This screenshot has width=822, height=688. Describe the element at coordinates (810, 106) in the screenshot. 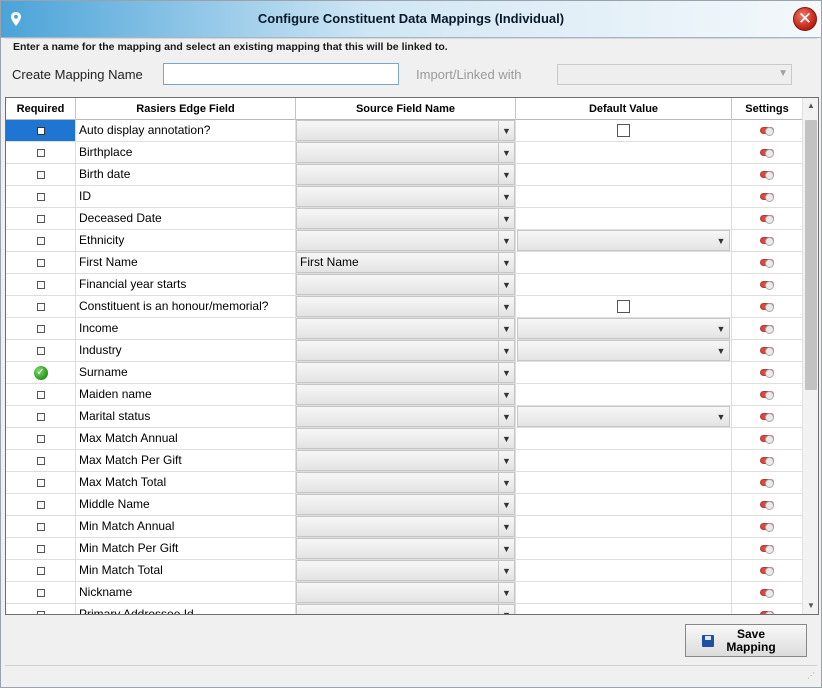

I see `scroll-up-icon: ▲` at that location.